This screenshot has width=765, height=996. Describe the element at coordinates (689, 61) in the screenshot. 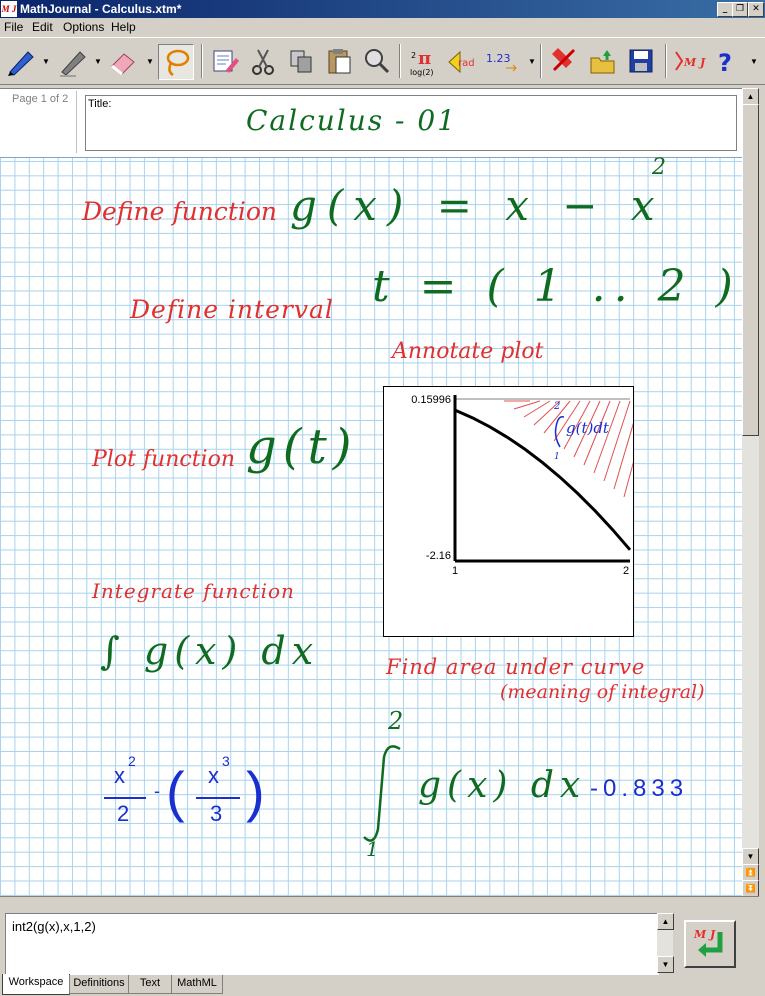

I see `mathml-export-button: M J` at that location.